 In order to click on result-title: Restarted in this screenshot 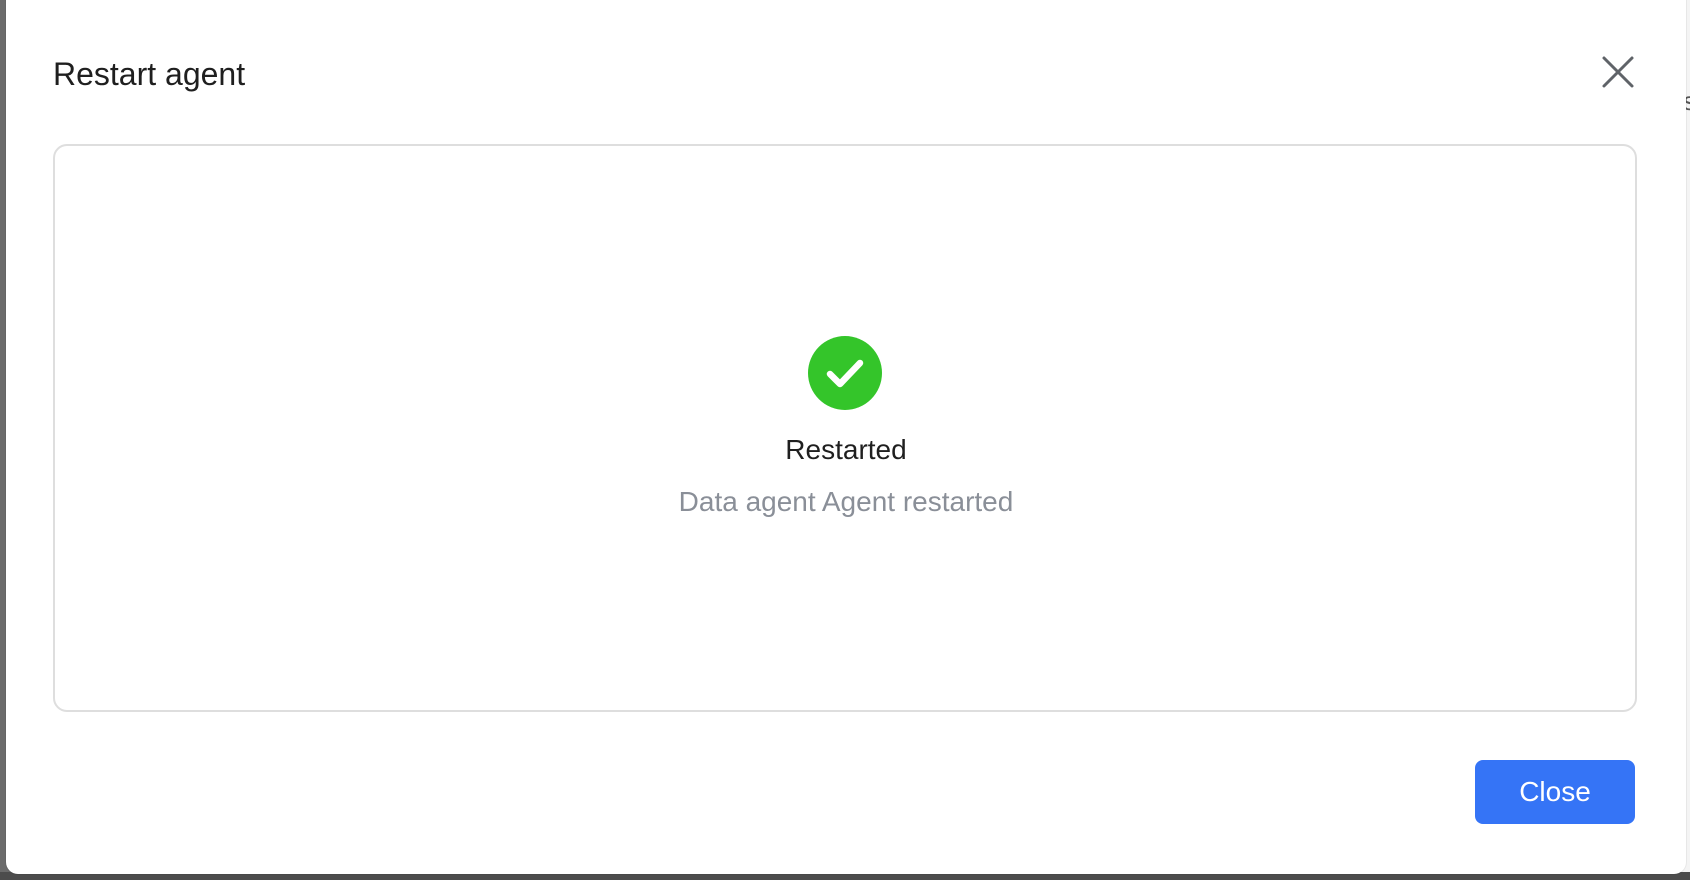, I will do `click(846, 449)`.